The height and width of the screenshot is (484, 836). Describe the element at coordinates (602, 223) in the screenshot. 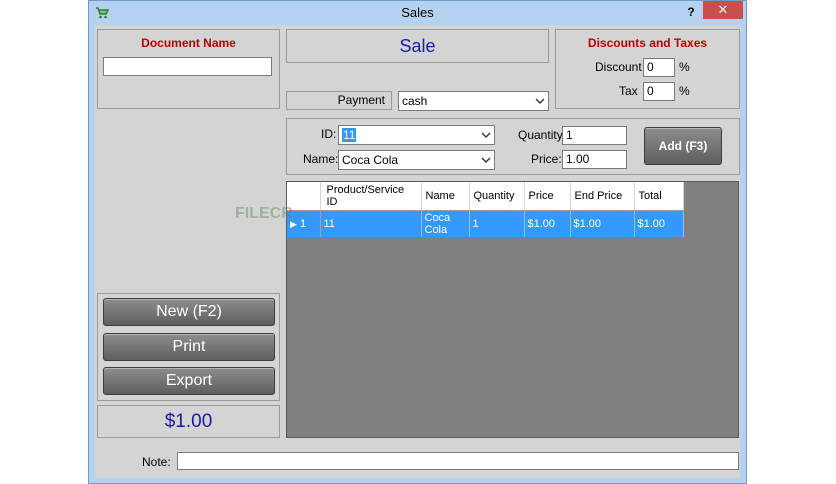

I see `cell-end-price: $1.00` at that location.